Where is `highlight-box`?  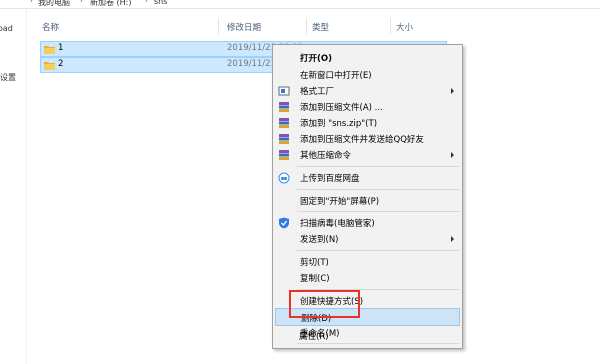
highlight-box is located at coordinates (324, 304).